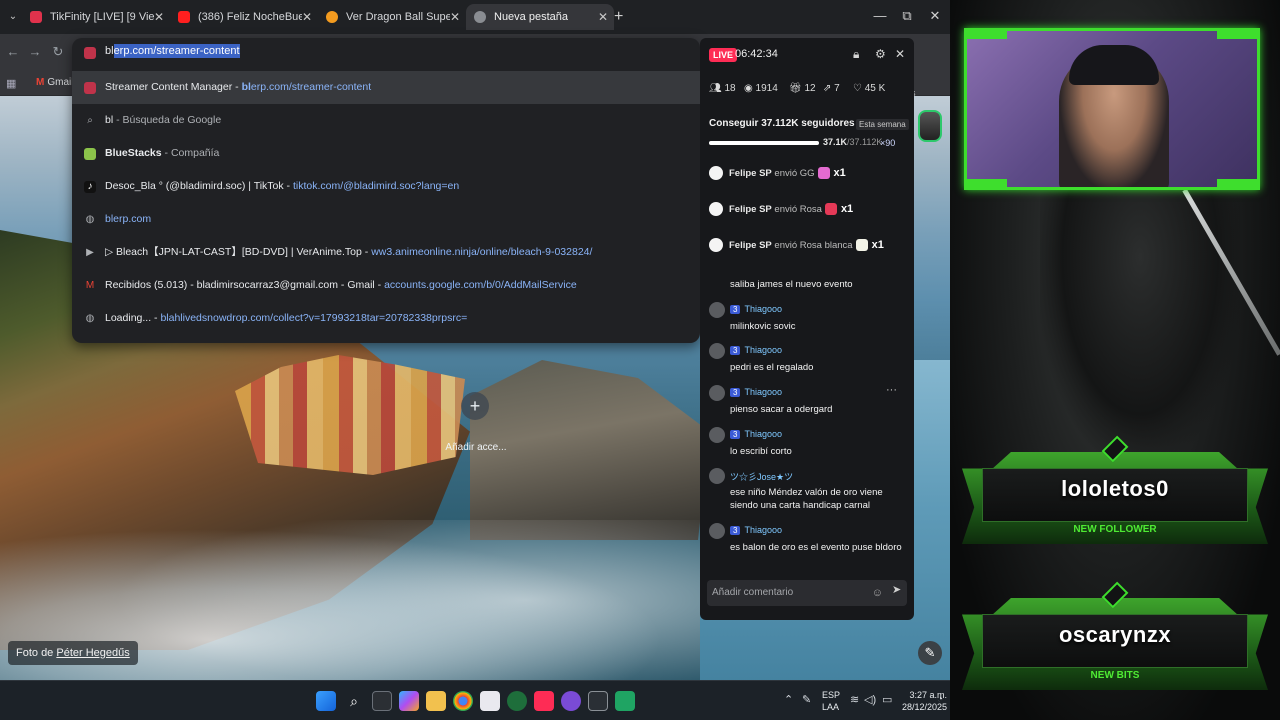 The image size is (1280, 720). I want to click on suggestion-item: BlueStacks - Compañía, so click(386, 153).